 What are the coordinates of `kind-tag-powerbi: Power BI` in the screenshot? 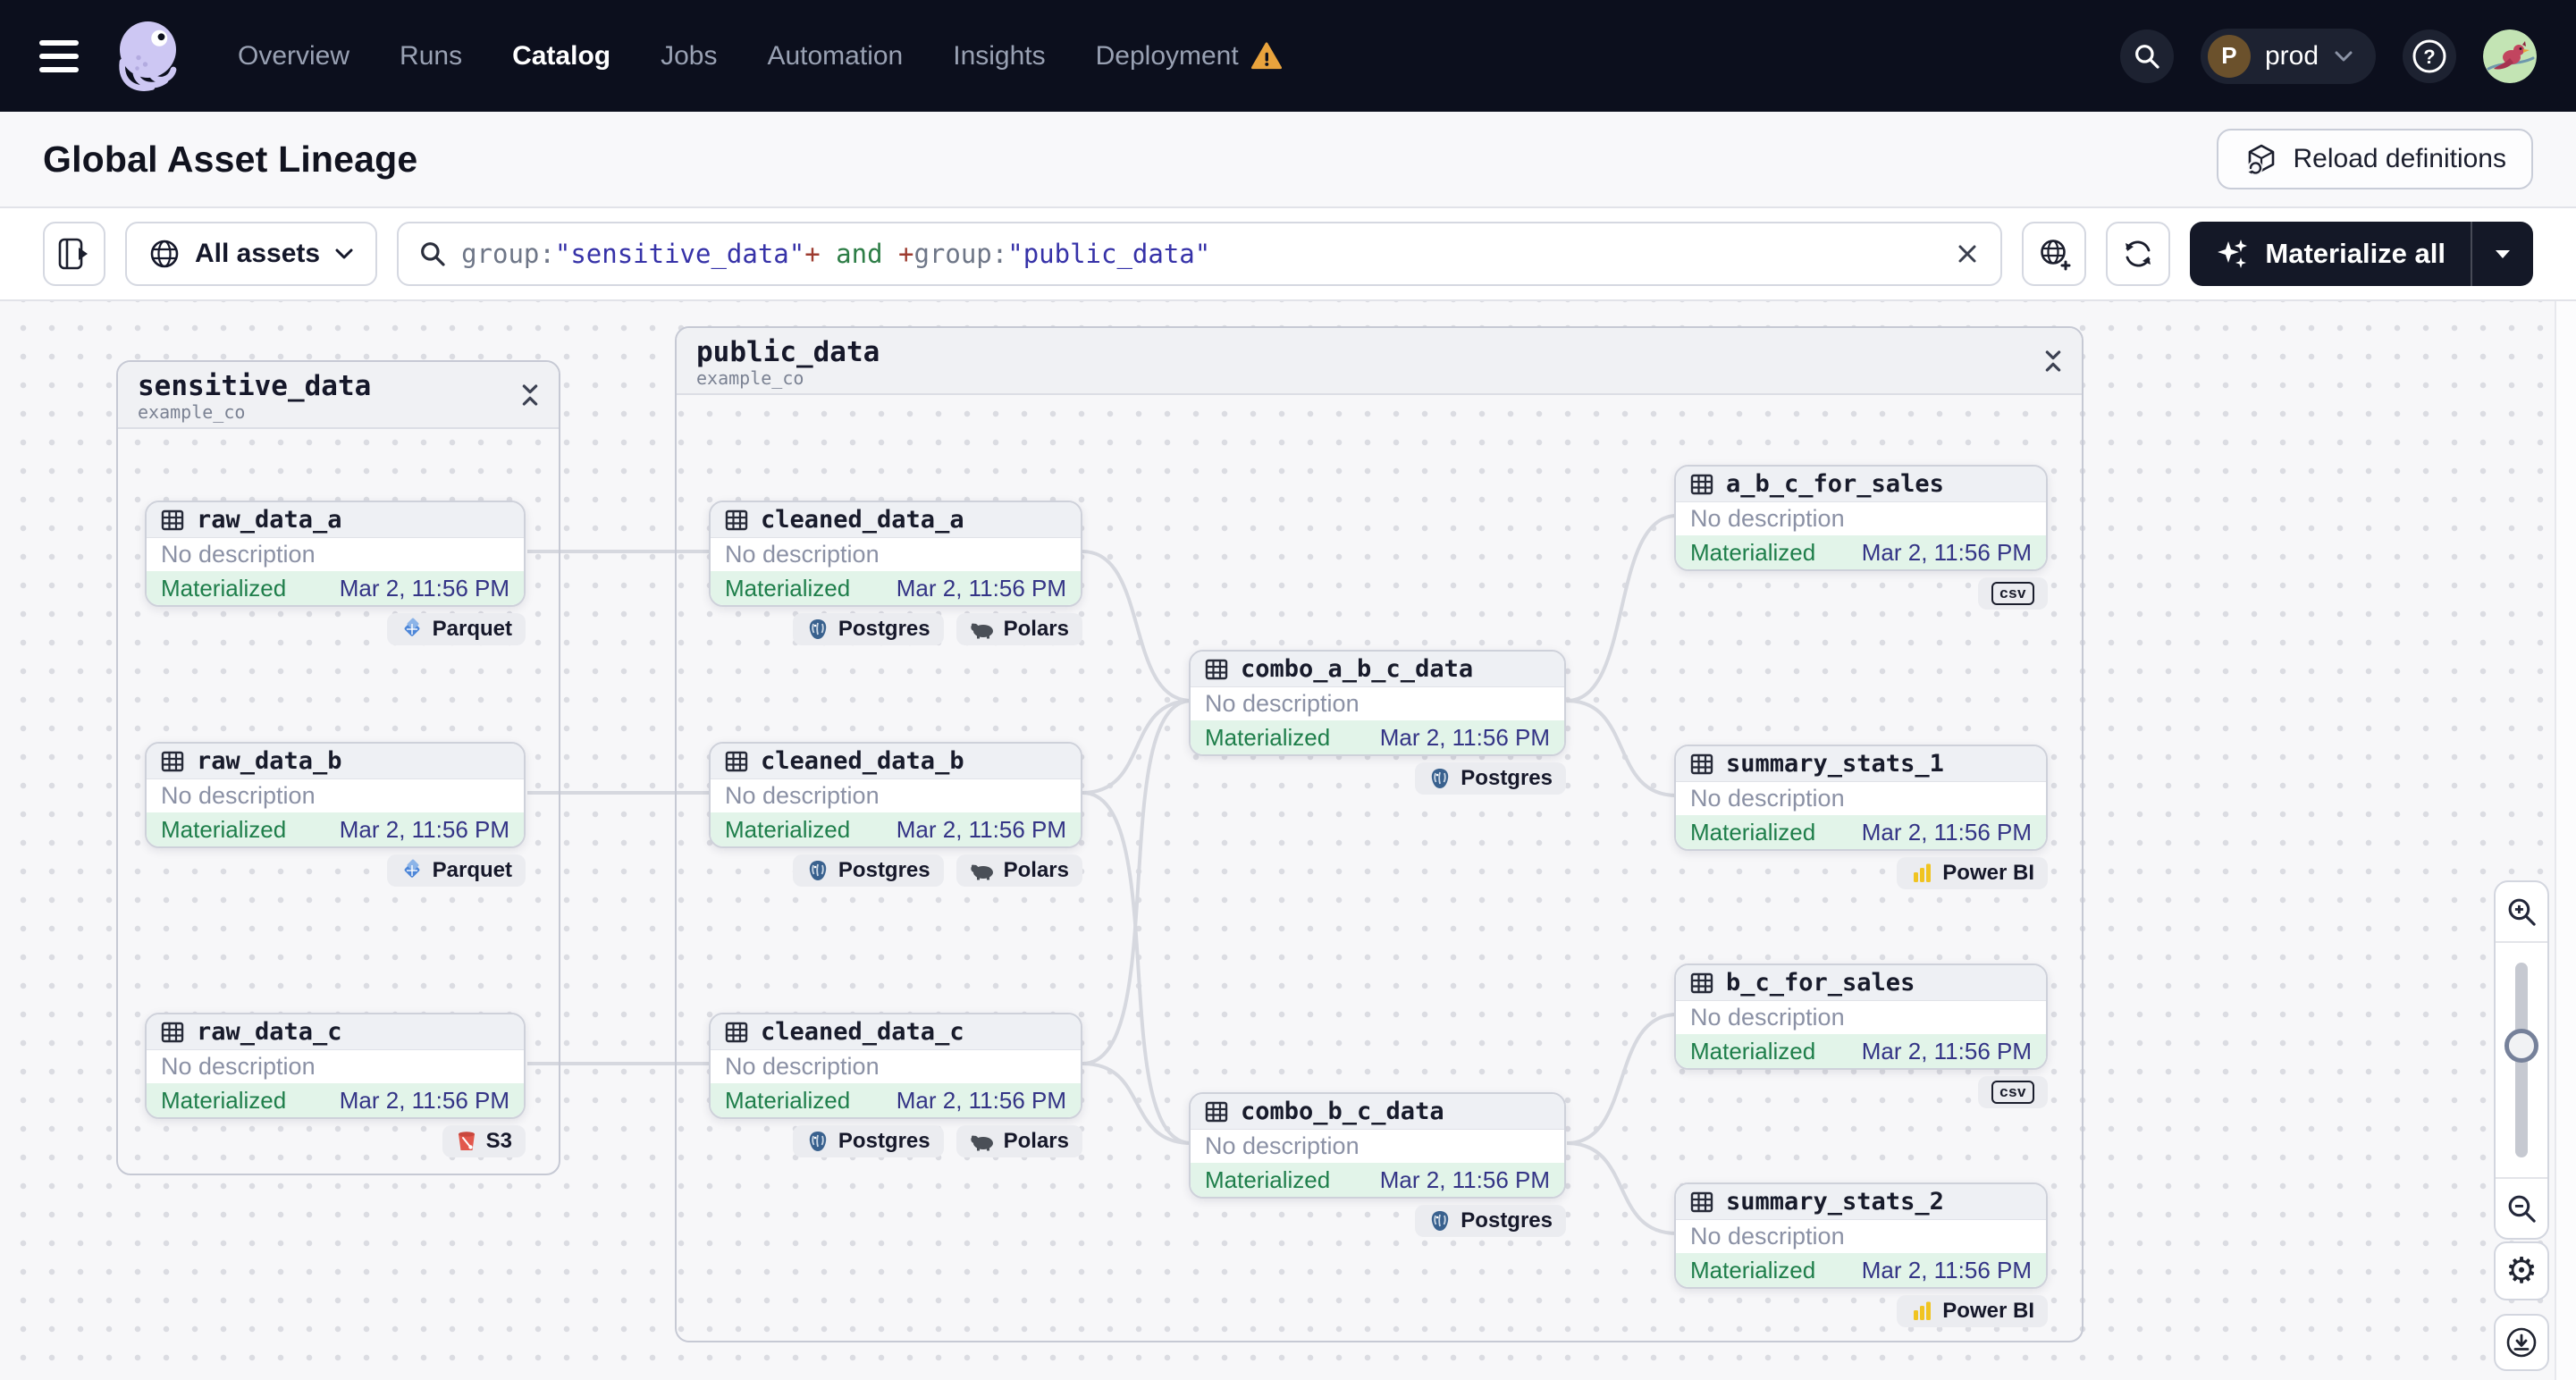 It's located at (1973, 1311).